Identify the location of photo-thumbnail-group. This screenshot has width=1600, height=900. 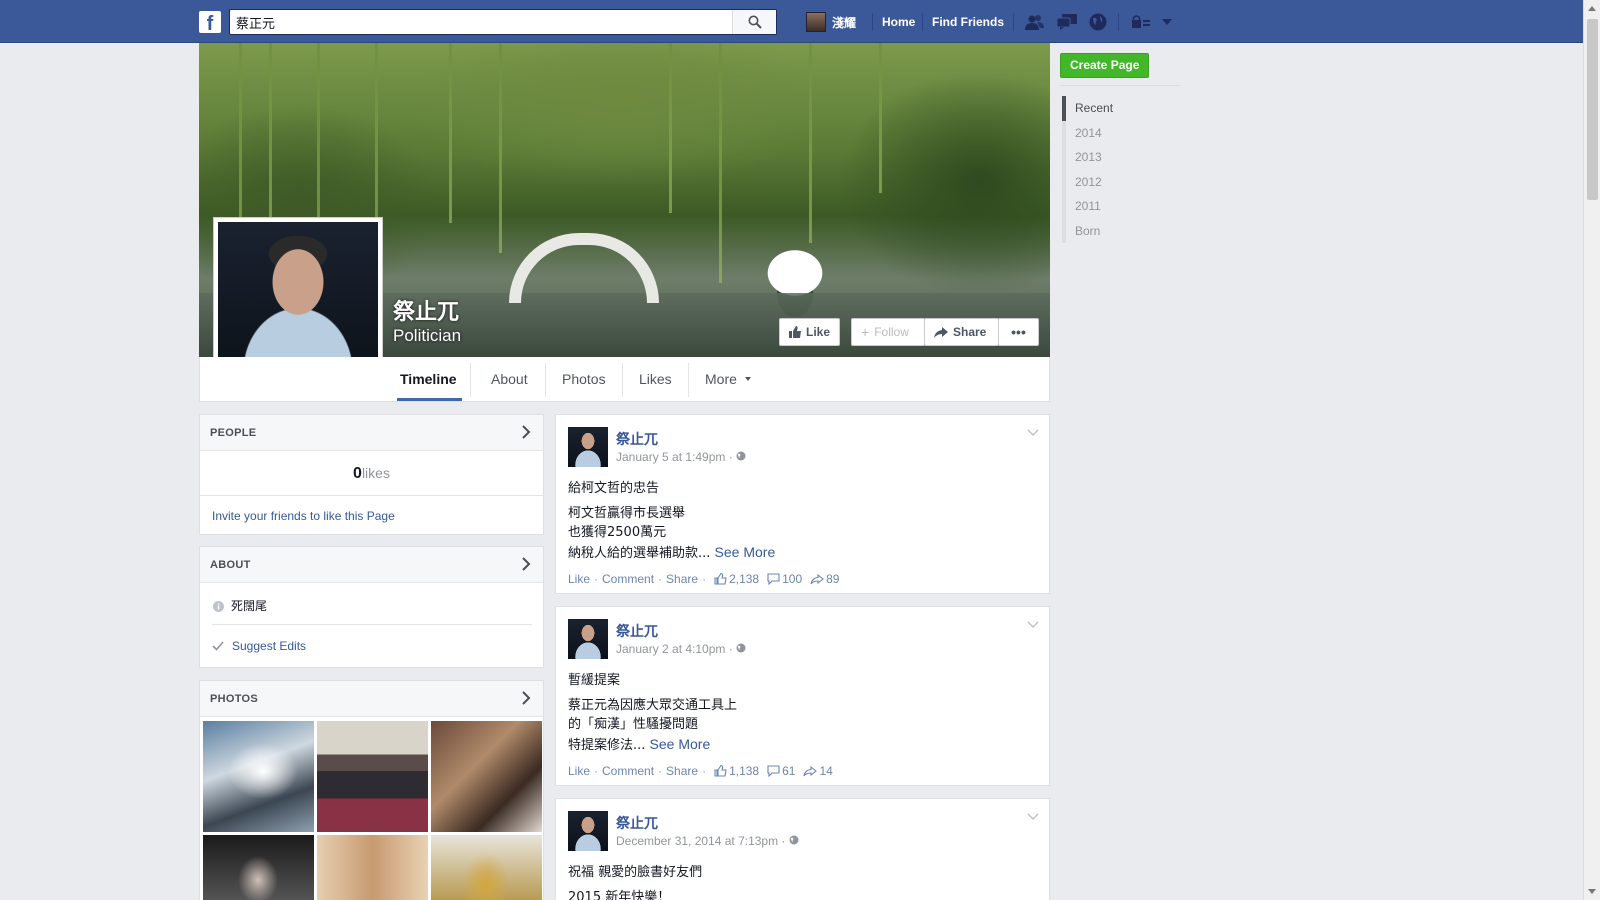
(486, 776).